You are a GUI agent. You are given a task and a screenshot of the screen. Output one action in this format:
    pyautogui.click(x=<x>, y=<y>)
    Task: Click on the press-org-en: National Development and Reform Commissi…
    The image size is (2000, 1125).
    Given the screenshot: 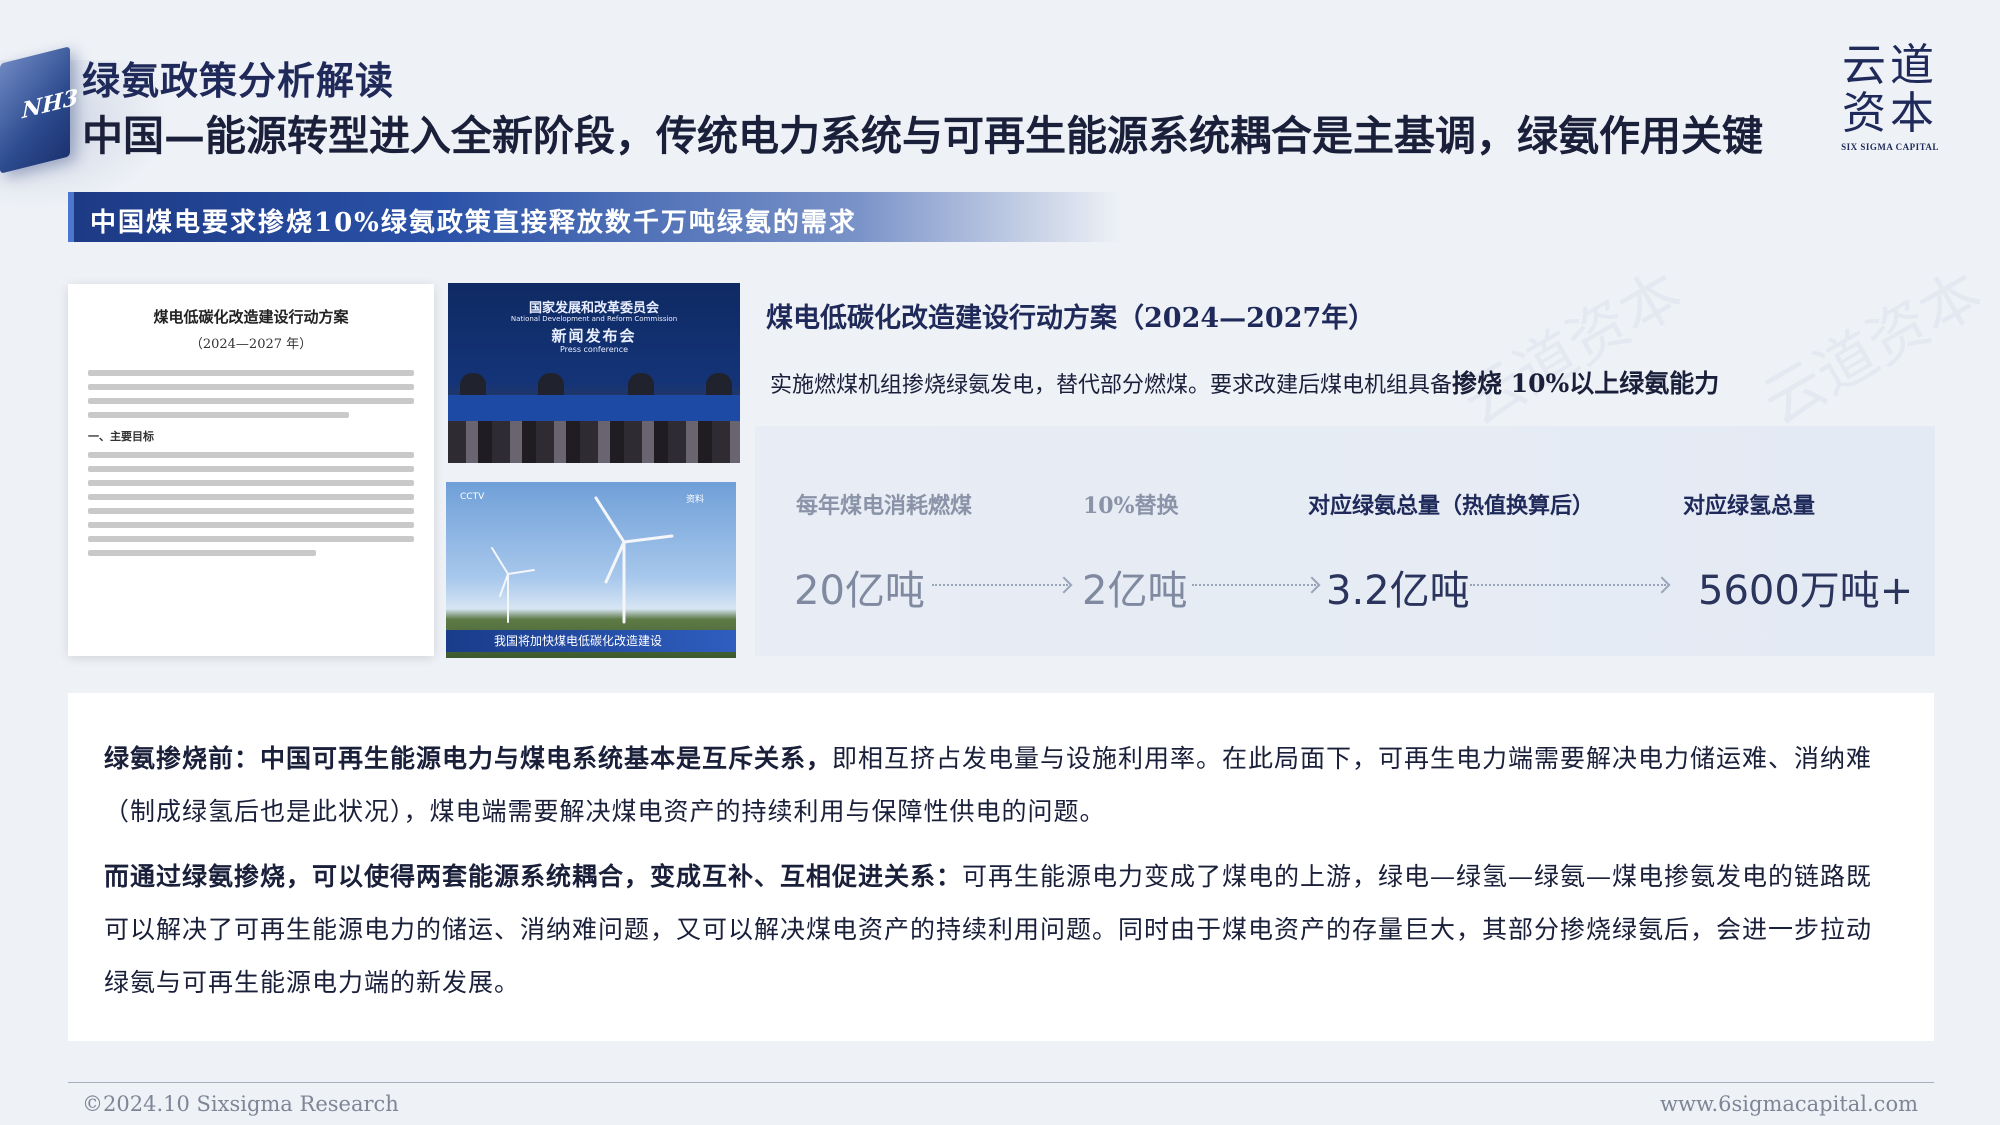 What is the action you would take?
    pyautogui.click(x=594, y=319)
    